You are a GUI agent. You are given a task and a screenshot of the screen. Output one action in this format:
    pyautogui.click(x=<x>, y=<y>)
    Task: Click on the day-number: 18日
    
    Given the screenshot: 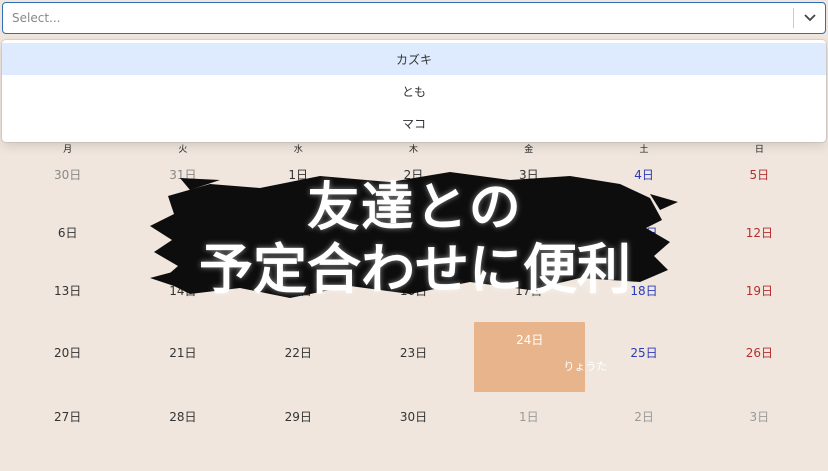 What is the action you would take?
    pyautogui.click(x=644, y=291)
    